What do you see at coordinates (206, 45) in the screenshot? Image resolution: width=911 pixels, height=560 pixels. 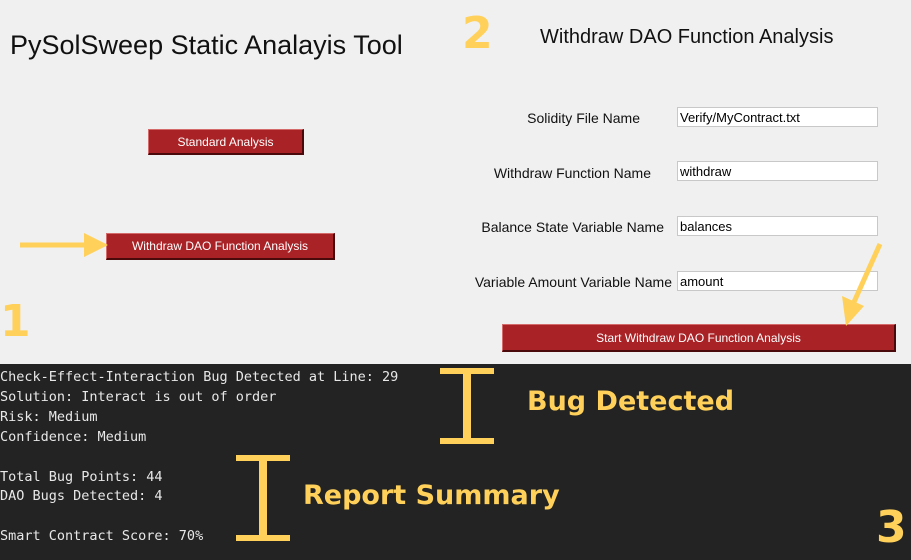 I see `app-title: PySolSweep Static Analayis Tool` at bounding box center [206, 45].